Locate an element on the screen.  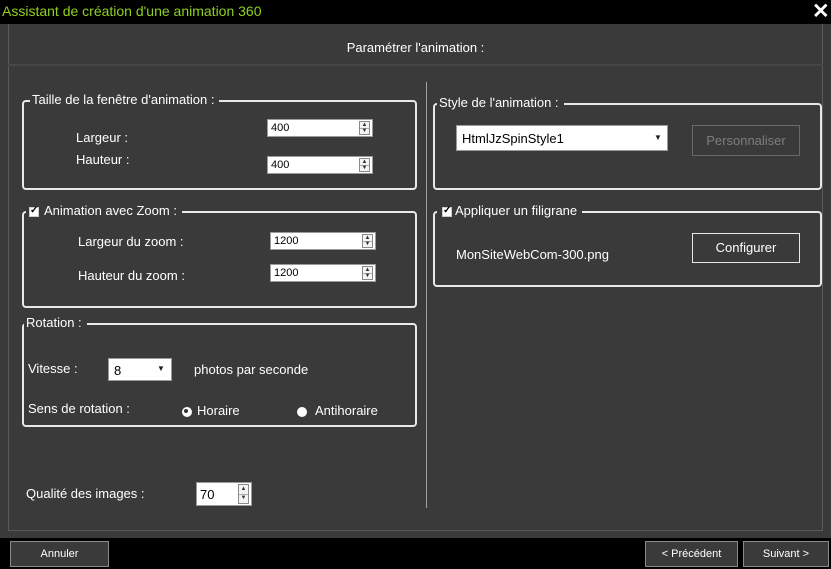
zoom-width-label: Largeur du zoom : is located at coordinates (131, 241).